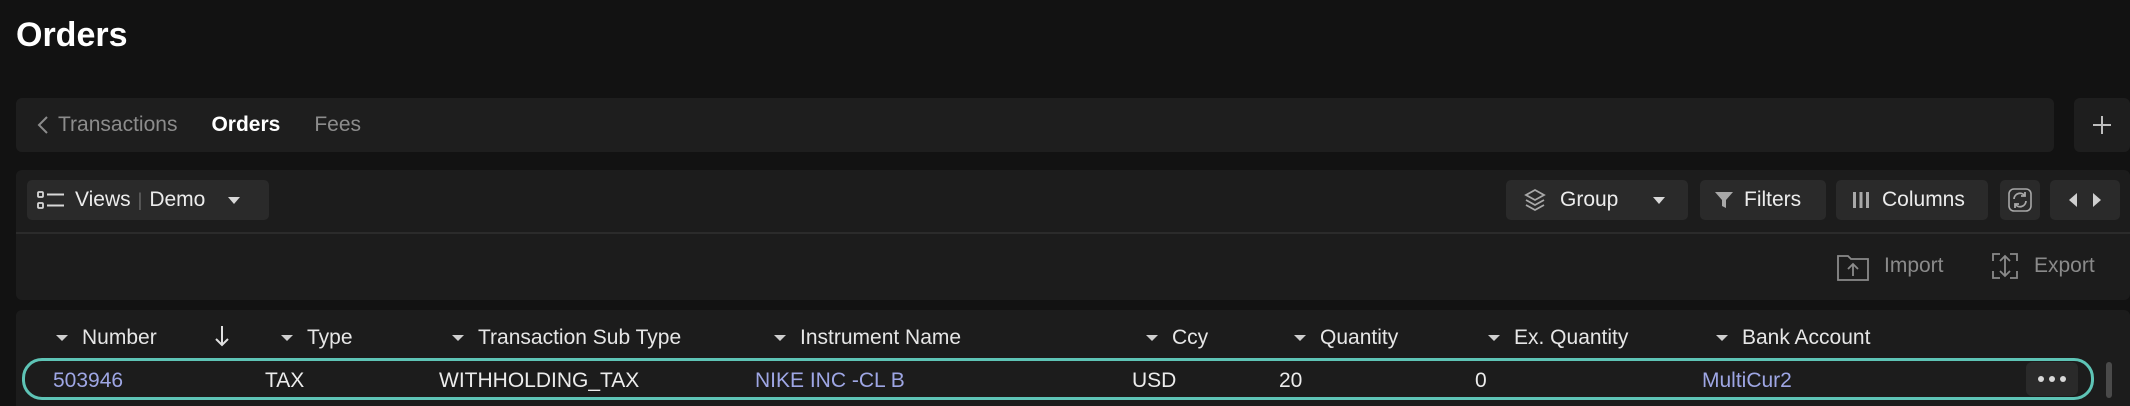 This screenshot has width=2130, height=406. I want to click on column-header-ccy: Ccy, so click(1177, 338).